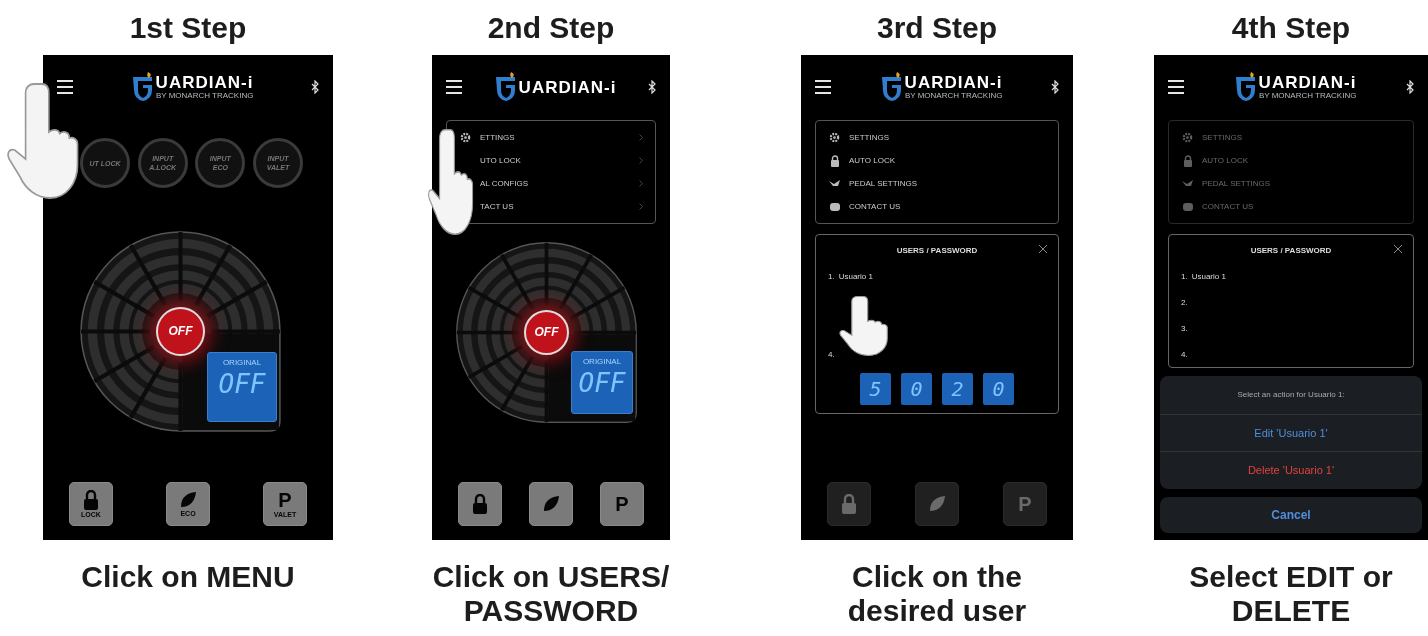 The height and width of the screenshot is (636, 1428). What do you see at coordinates (1291, 470) in the screenshot?
I see `action-button: Delete 'Usuario 1'` at bounding box center [1291, 470].